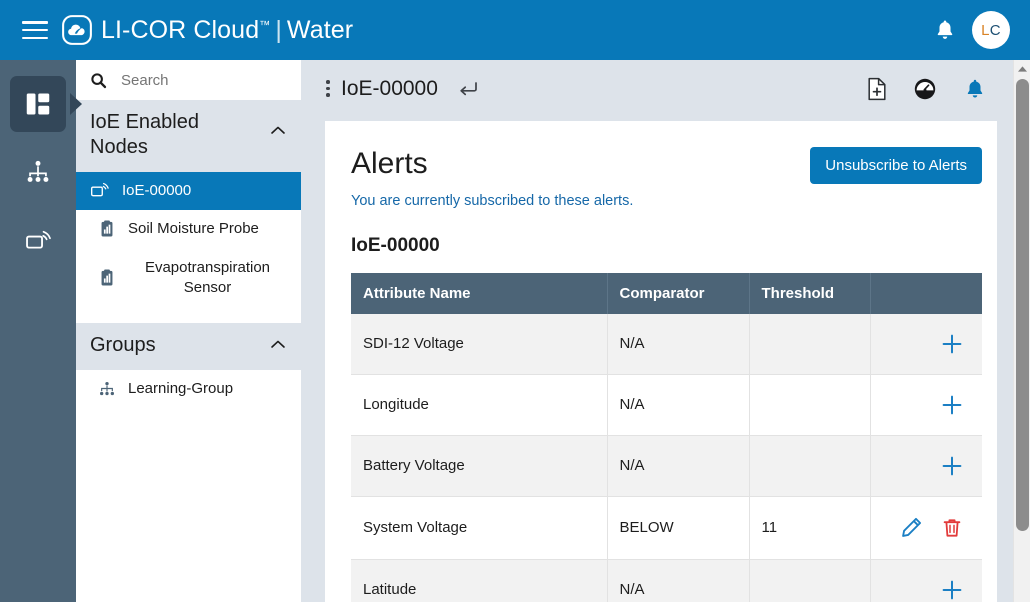  I want to click on brand-name: LI-COR Cloud, so click(180, 29).